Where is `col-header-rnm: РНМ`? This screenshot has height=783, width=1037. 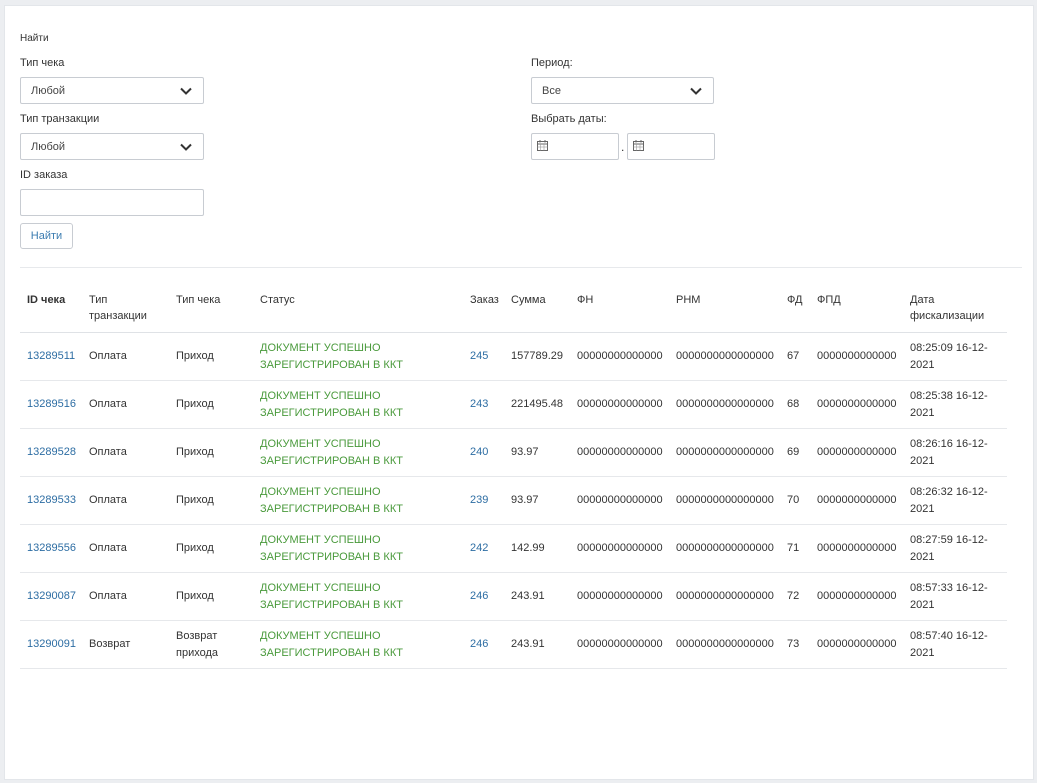
col-header-rnm: РНМ is located at coordinates (724, 307).